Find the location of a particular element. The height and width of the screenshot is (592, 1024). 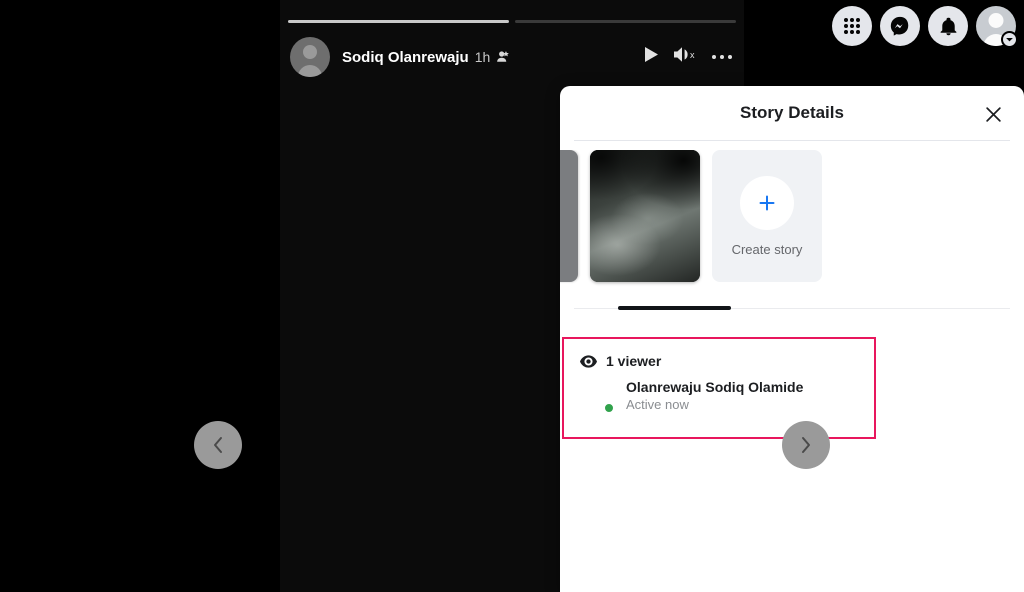

eye-icon is located at coordinates (588, 361).